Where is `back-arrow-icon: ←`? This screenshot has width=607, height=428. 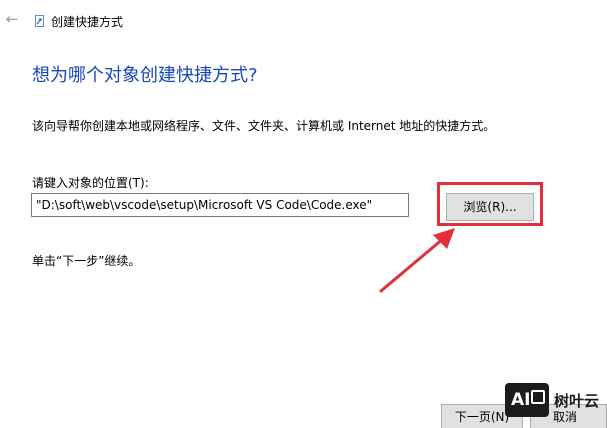 back-arrow-icon: ← is located at coordinates (12, 19).